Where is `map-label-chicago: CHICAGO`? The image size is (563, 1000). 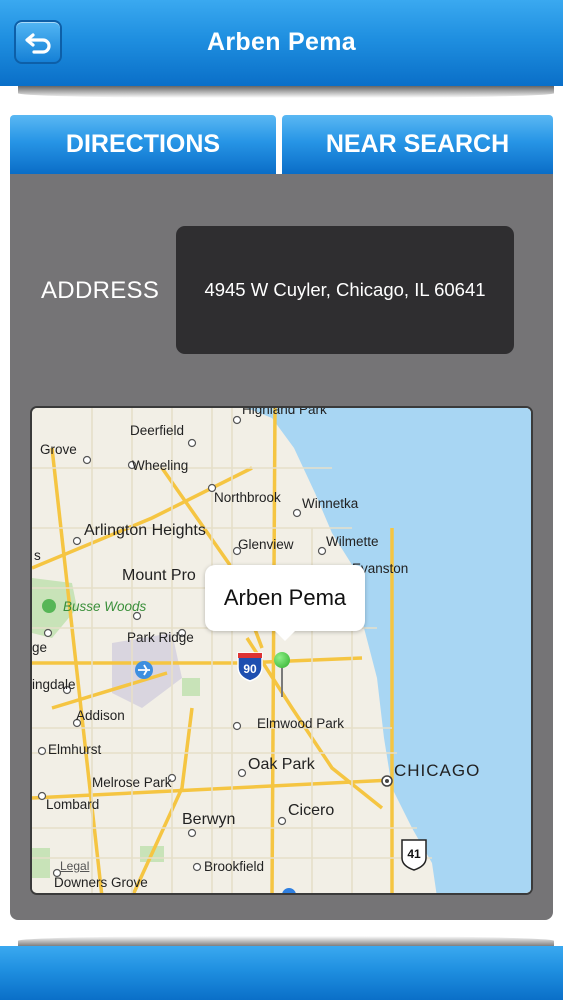
map-label-chicago: CHICAGO is located at coordinates (437, 770).